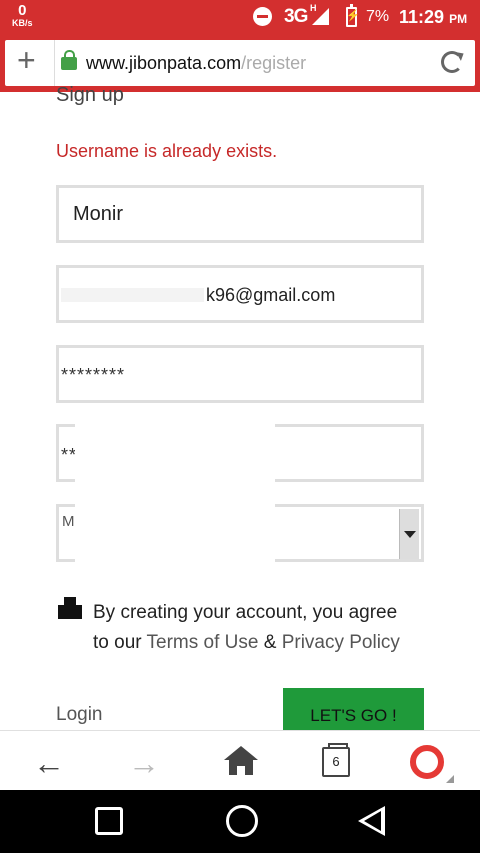  Describe the element at coordinates (90, 95) in the screenshot. I see `page-heading: Sign up` at that location.